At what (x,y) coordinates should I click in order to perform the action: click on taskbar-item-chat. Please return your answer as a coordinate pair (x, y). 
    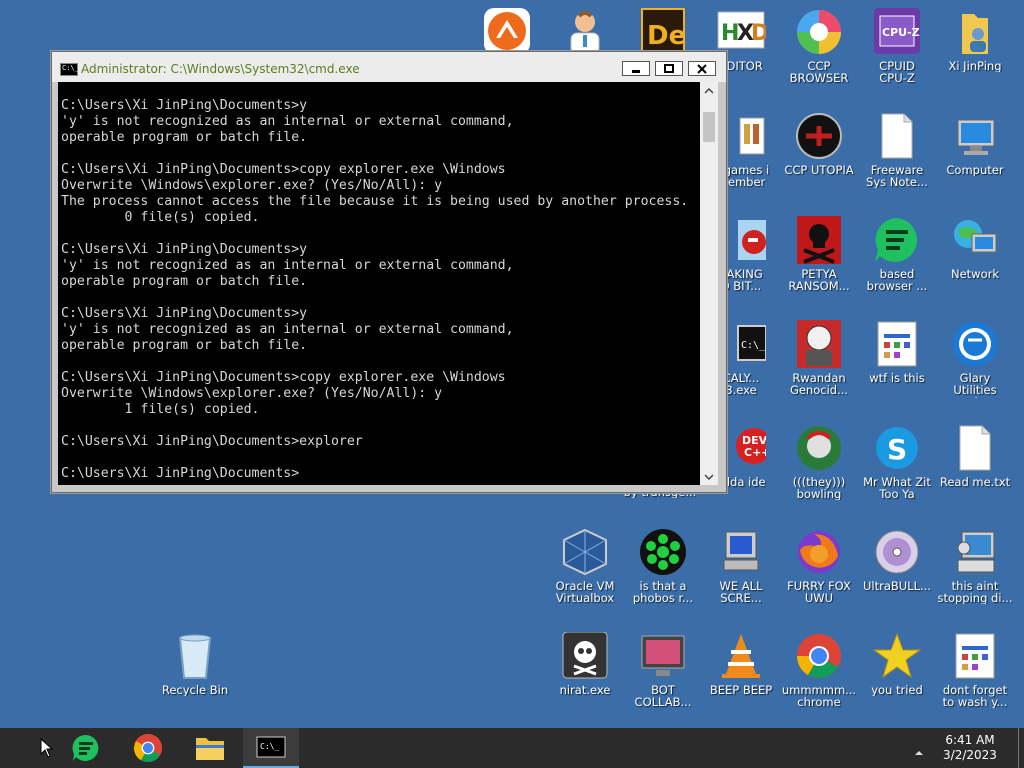
    Looking at the image, I should click on (86, 748).